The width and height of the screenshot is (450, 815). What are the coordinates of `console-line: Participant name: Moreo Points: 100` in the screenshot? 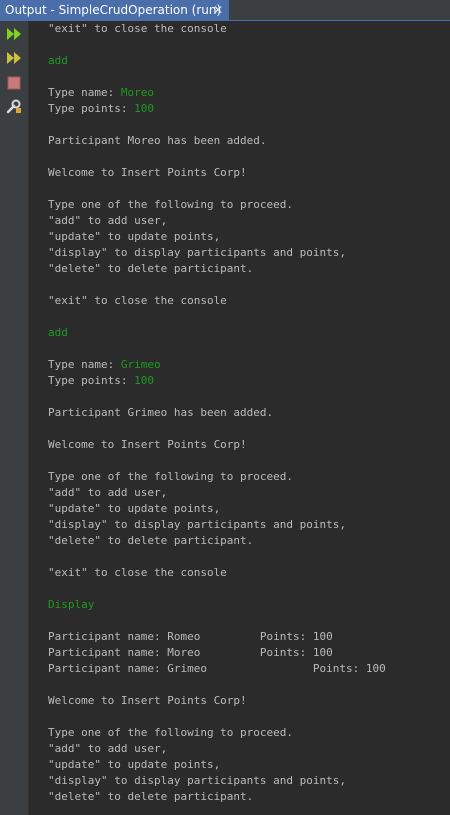 It's located at (217, 653).